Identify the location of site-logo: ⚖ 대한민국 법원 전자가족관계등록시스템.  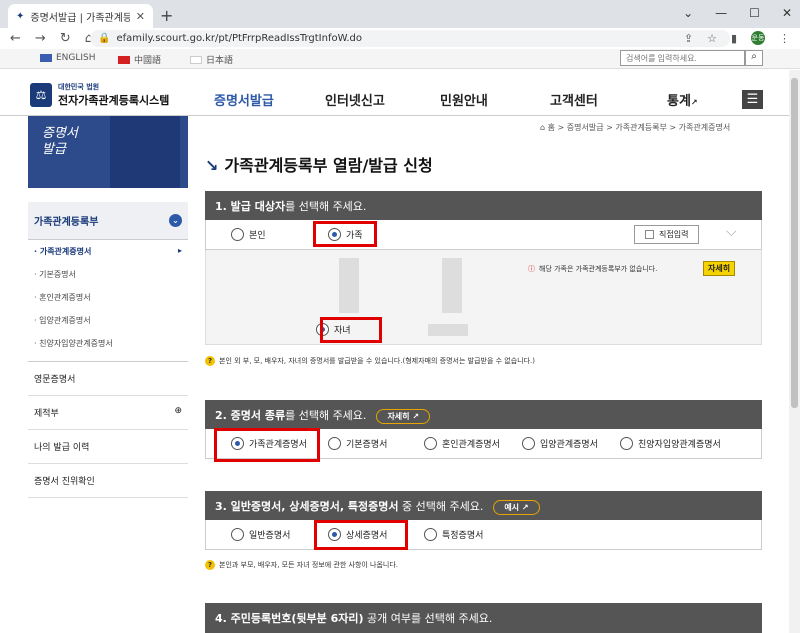
(99, 95).